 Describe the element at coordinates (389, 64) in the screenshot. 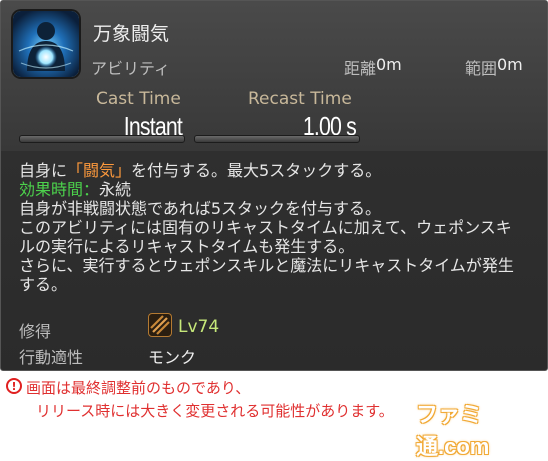

I see `range-value: 0m` at that location.